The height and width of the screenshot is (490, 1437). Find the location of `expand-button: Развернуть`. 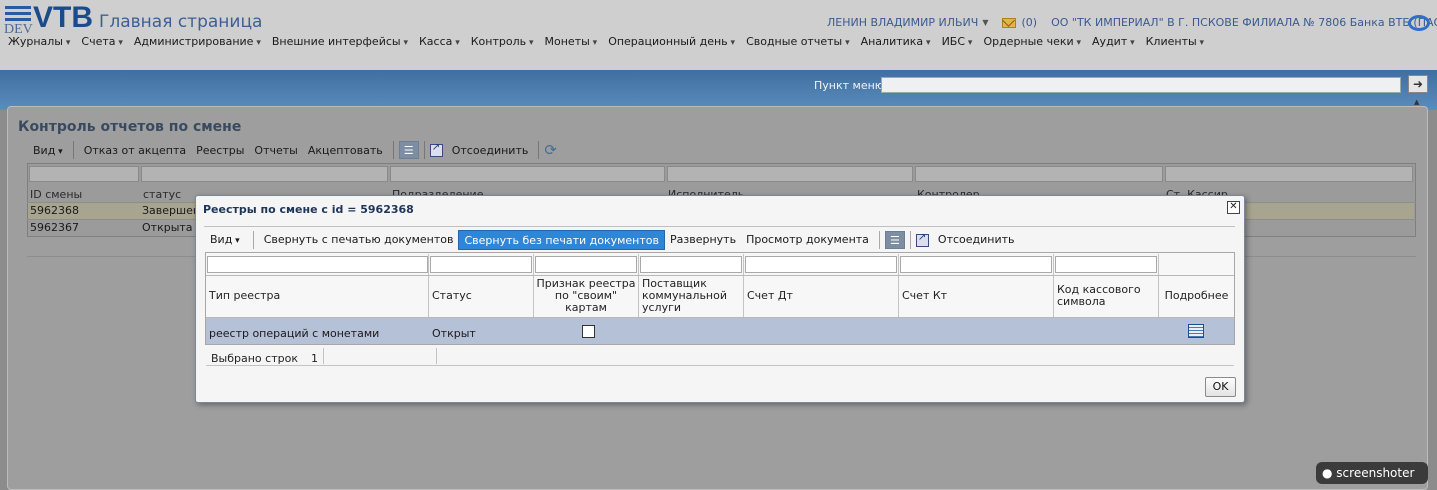

expand-button: Развернуть is located at coordinates (703, 240).